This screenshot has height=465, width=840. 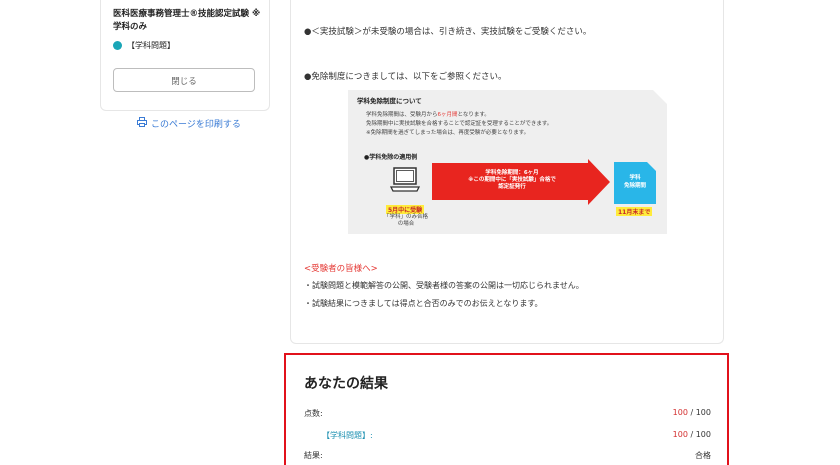 I want to click on pass-note: 「学科」のみ合格 の場合, so click(x=406, y=221).